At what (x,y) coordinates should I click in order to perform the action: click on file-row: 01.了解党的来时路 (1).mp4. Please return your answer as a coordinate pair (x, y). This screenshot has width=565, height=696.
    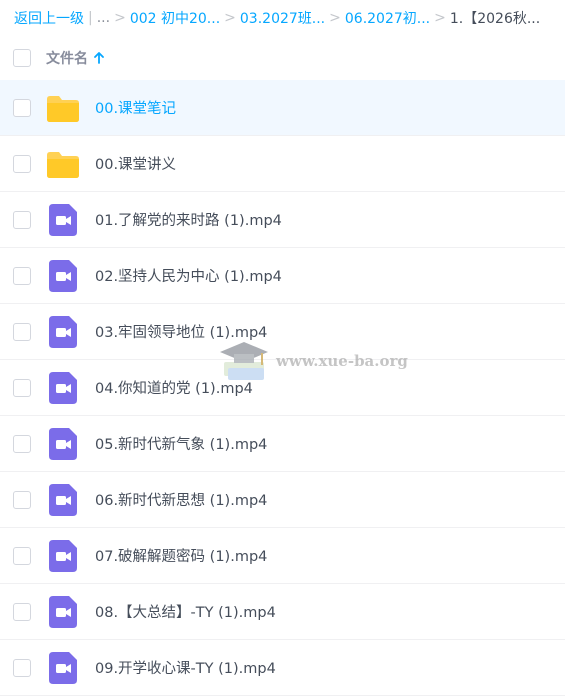
    Looking at the image, I should click on (282, 220).